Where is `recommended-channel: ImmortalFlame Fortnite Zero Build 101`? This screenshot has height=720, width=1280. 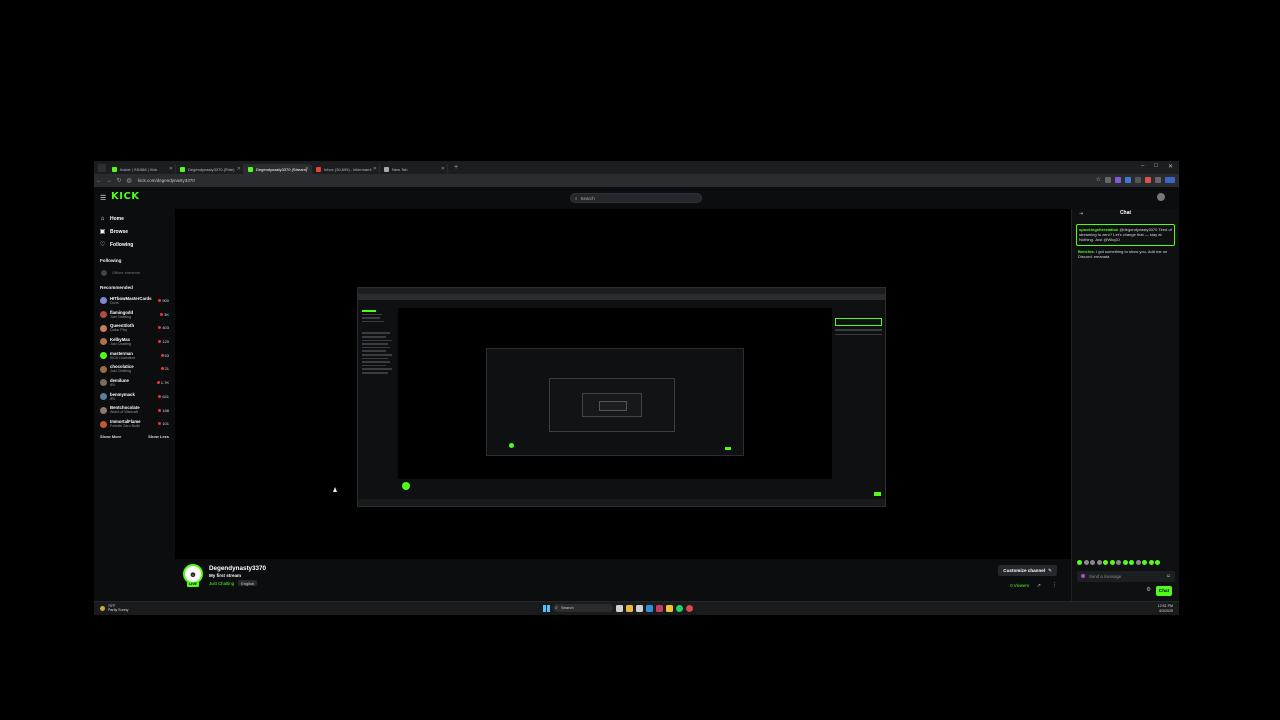
recommended-channel: ImmortalFlame Fortnite Zero Build 101 is located at coordinates (134, 424).